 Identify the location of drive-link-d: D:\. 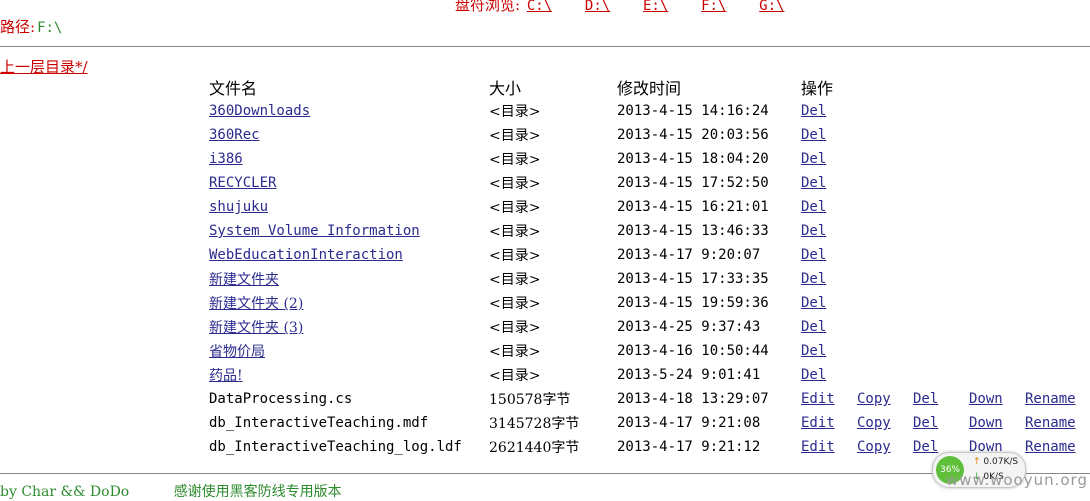
(597, 7).